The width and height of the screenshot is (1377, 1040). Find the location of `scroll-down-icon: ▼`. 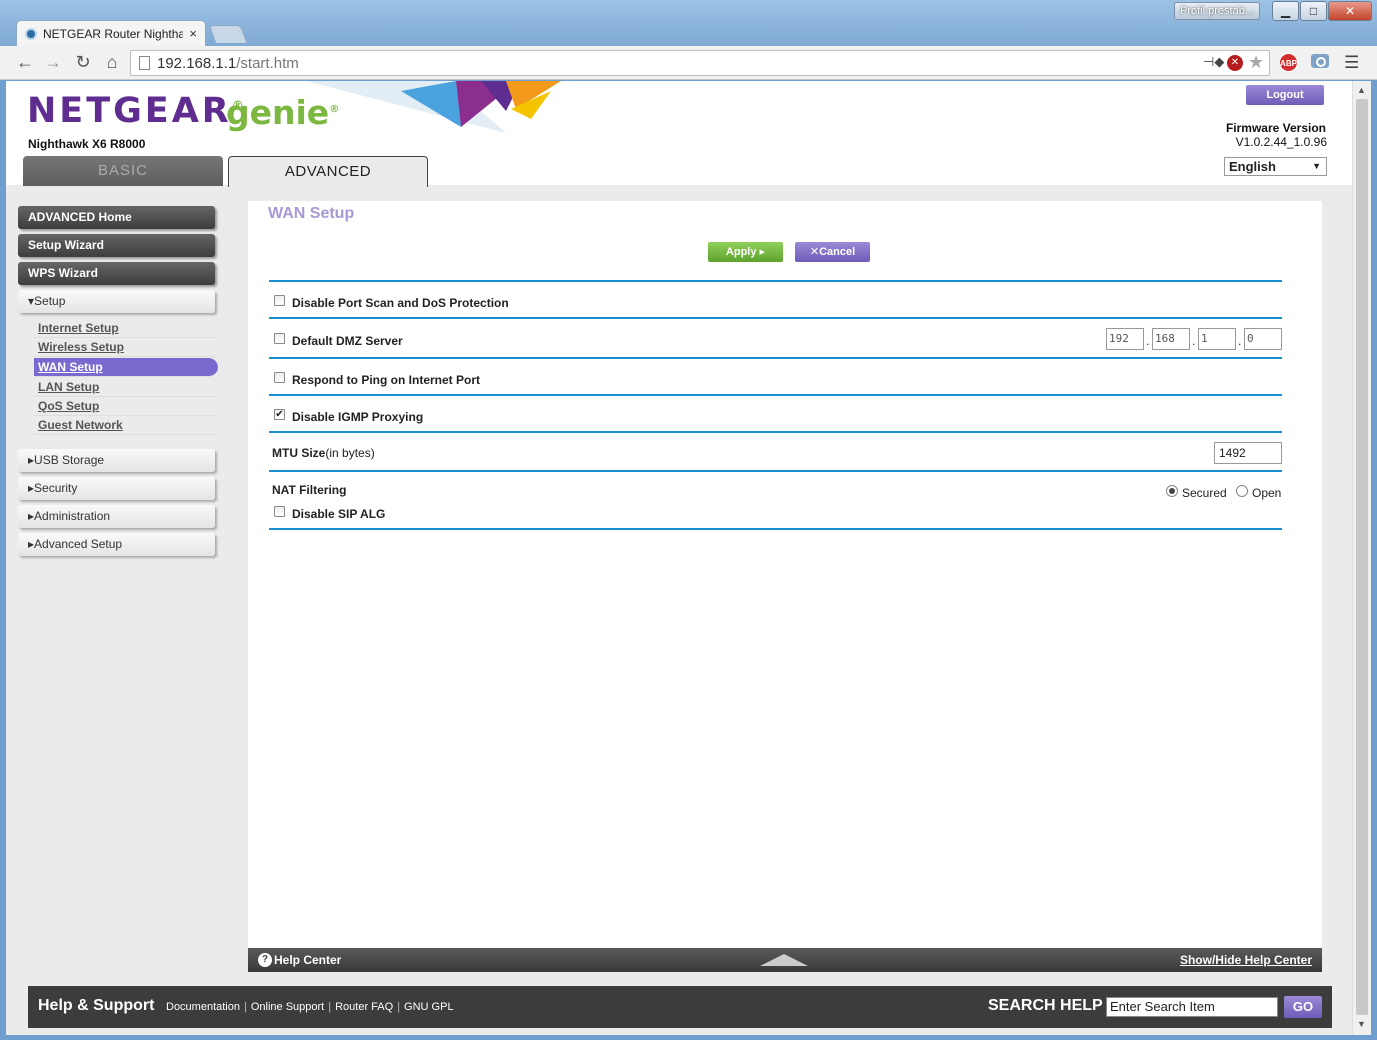

scroll-down-icon: ▼ is located at coordinates (1361, 1024).